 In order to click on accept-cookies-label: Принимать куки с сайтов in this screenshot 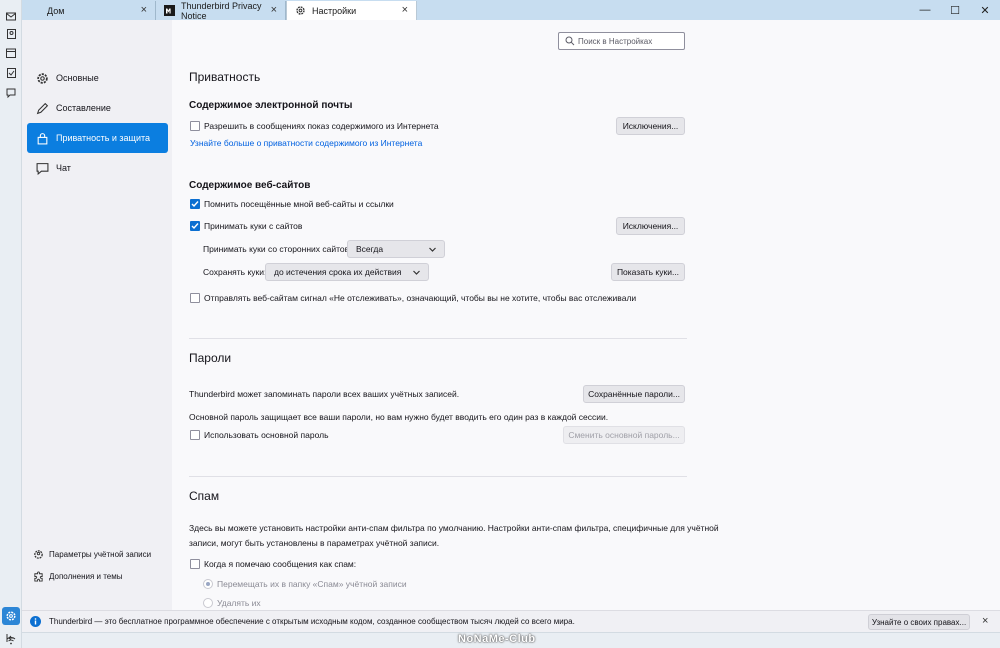, I will do `click(253, 226)`.